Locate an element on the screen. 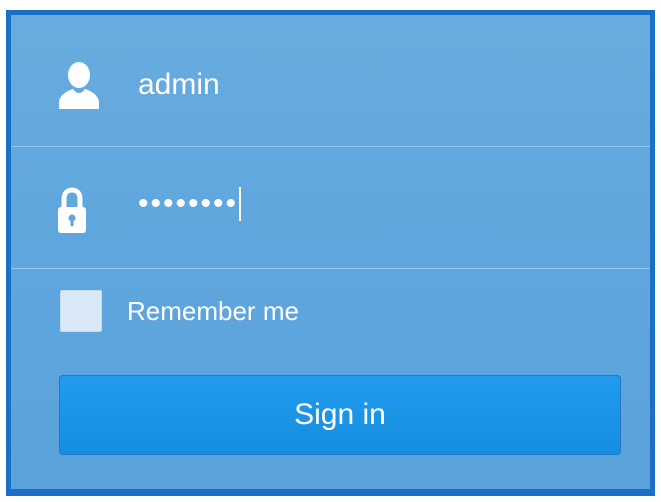 Image resolution: width=661 pixels, height=502 pixels. remember-me-checkbox is located at coordinates (81, 311).